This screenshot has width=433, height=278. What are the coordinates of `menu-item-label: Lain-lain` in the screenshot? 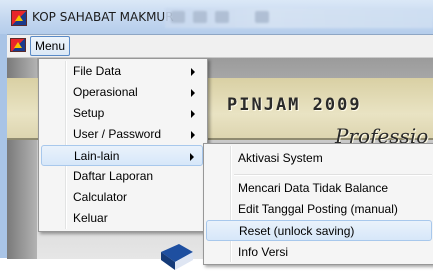 It's located at (97, 156).